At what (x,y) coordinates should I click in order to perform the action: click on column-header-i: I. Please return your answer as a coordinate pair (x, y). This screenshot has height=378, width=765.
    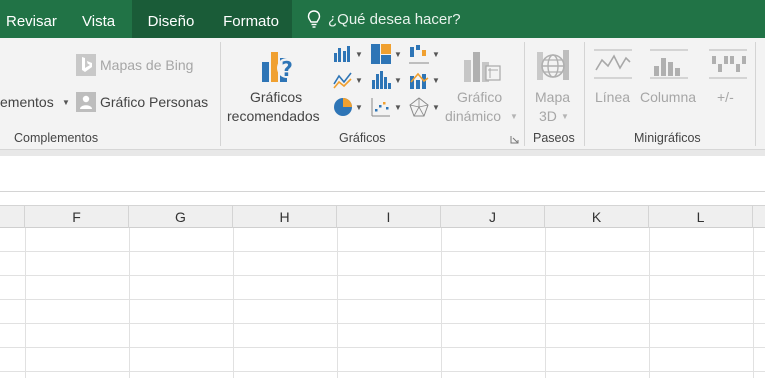
    Looking at the image, I should click on (389, 217).